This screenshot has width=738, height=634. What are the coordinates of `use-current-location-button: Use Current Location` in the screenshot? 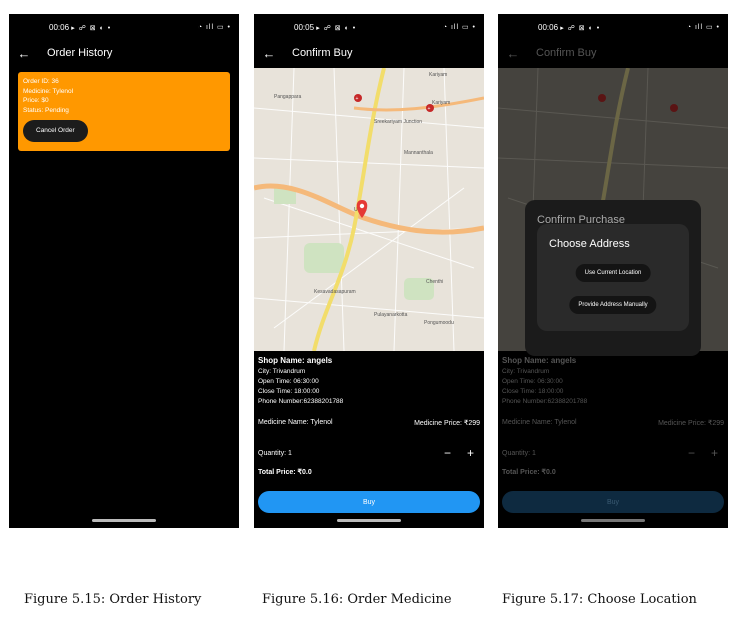 It's located at (613, 273).